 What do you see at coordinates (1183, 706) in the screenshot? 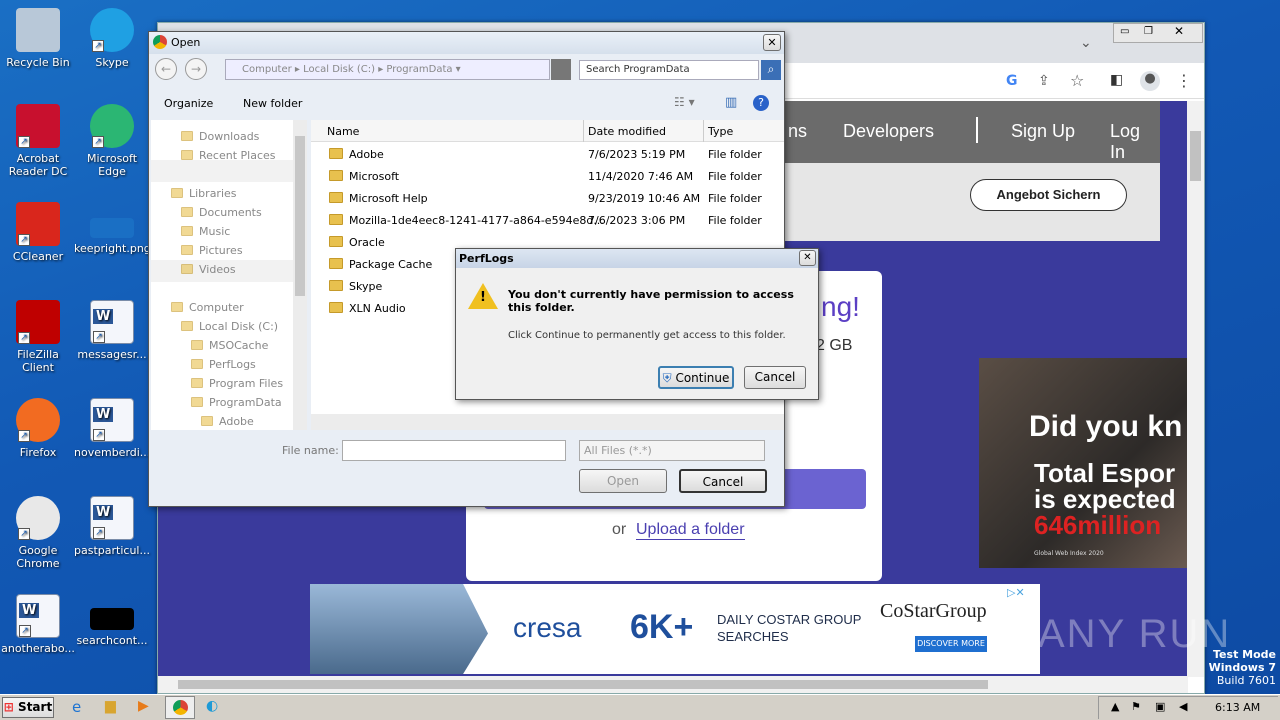
I see `volume-icon: ◀` at bounding box center [1183, 706].